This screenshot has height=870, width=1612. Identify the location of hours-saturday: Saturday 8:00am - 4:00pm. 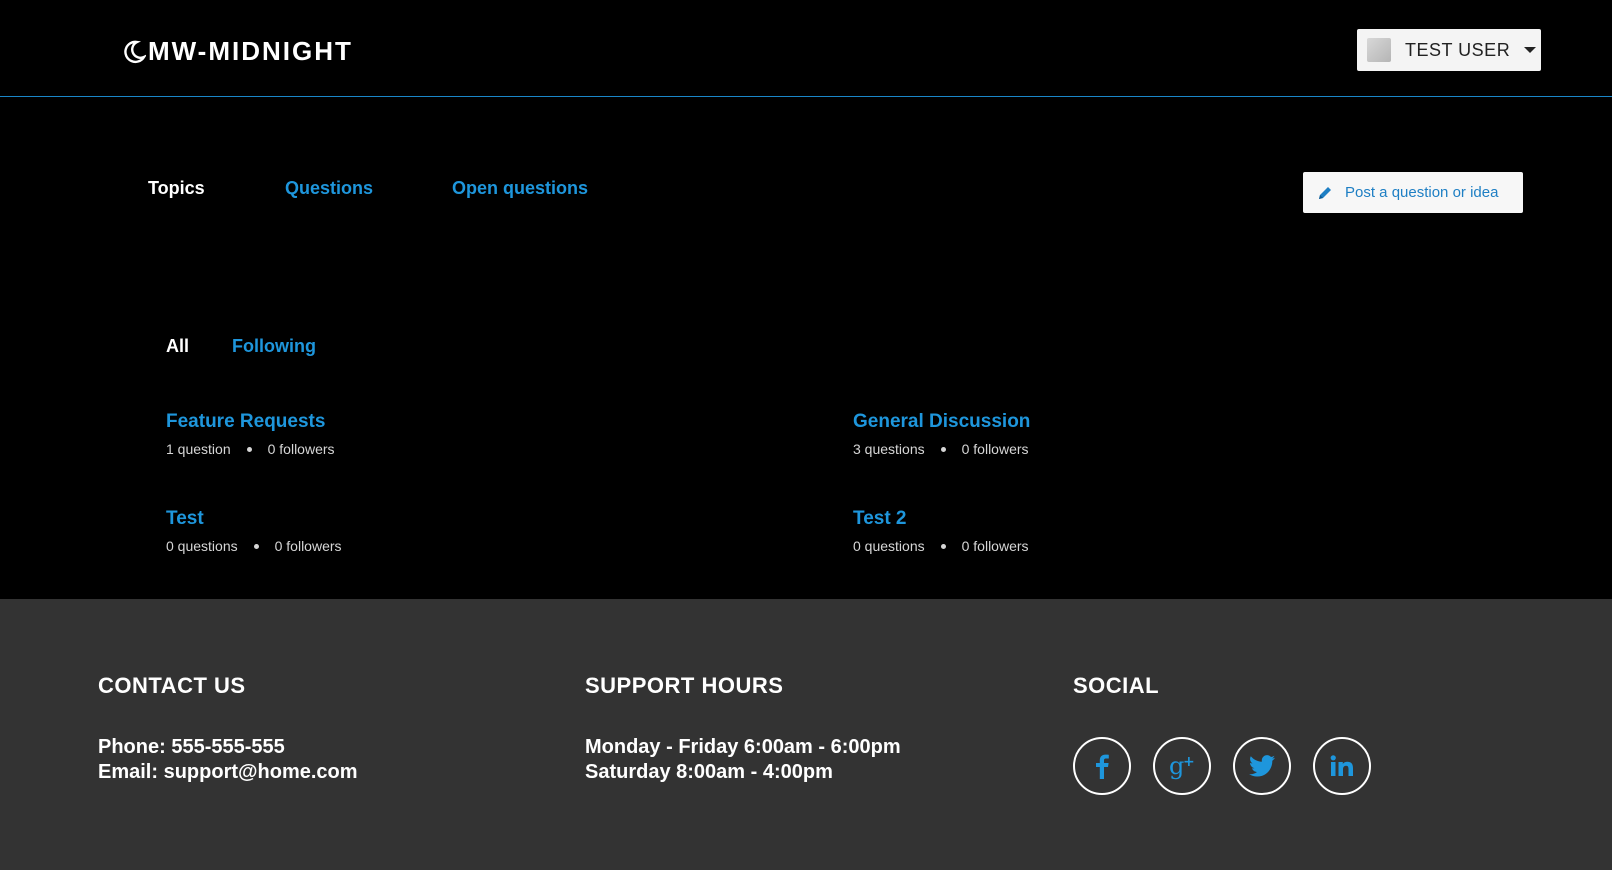
(709, 772).